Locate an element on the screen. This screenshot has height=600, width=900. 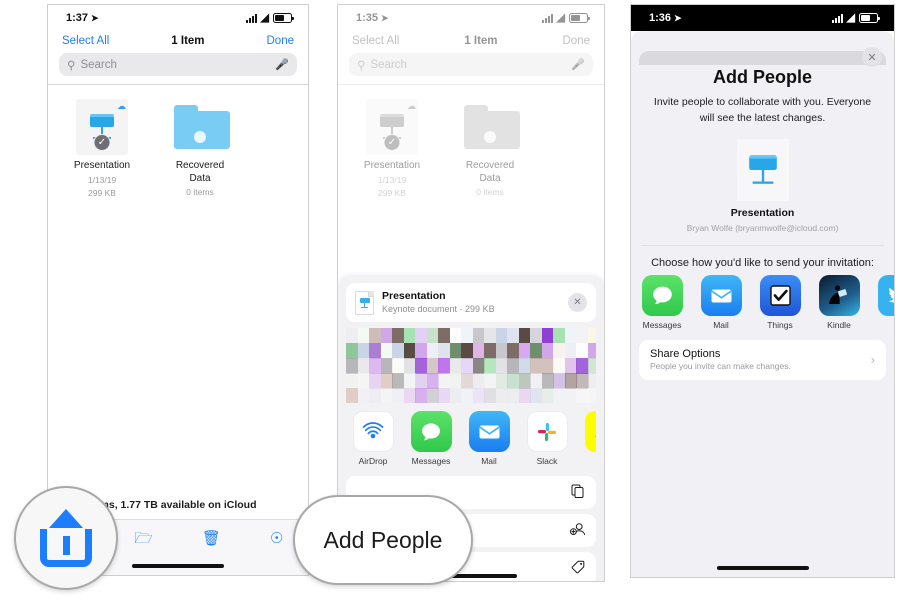
airdrop-icon is located at coordinates (373, 432).